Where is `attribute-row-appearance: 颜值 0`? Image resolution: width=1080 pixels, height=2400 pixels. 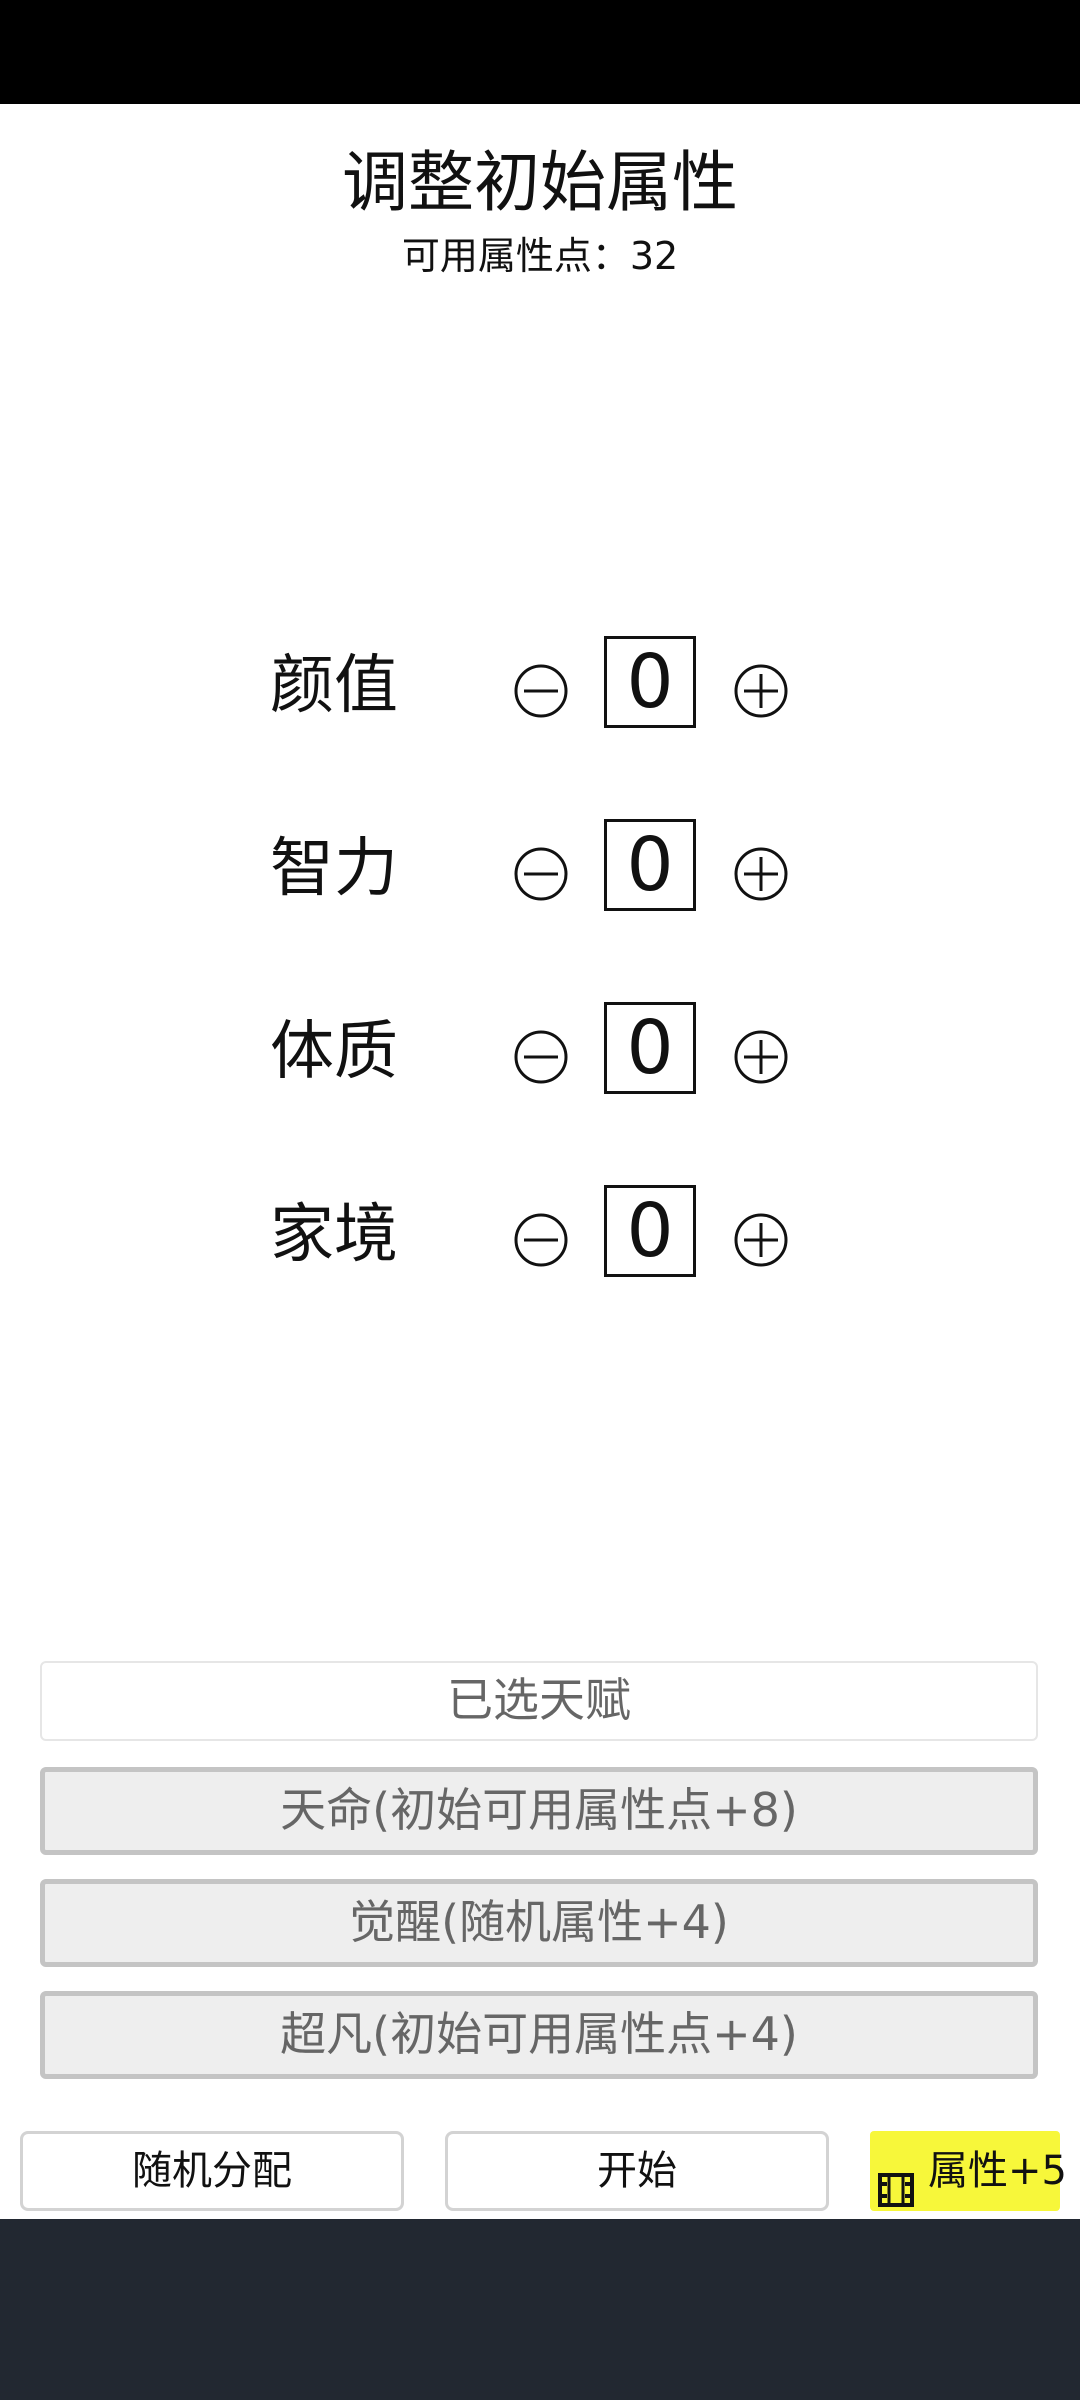
attribute-row-appearance: 颜值 0 is located at coordinates (540, 686).